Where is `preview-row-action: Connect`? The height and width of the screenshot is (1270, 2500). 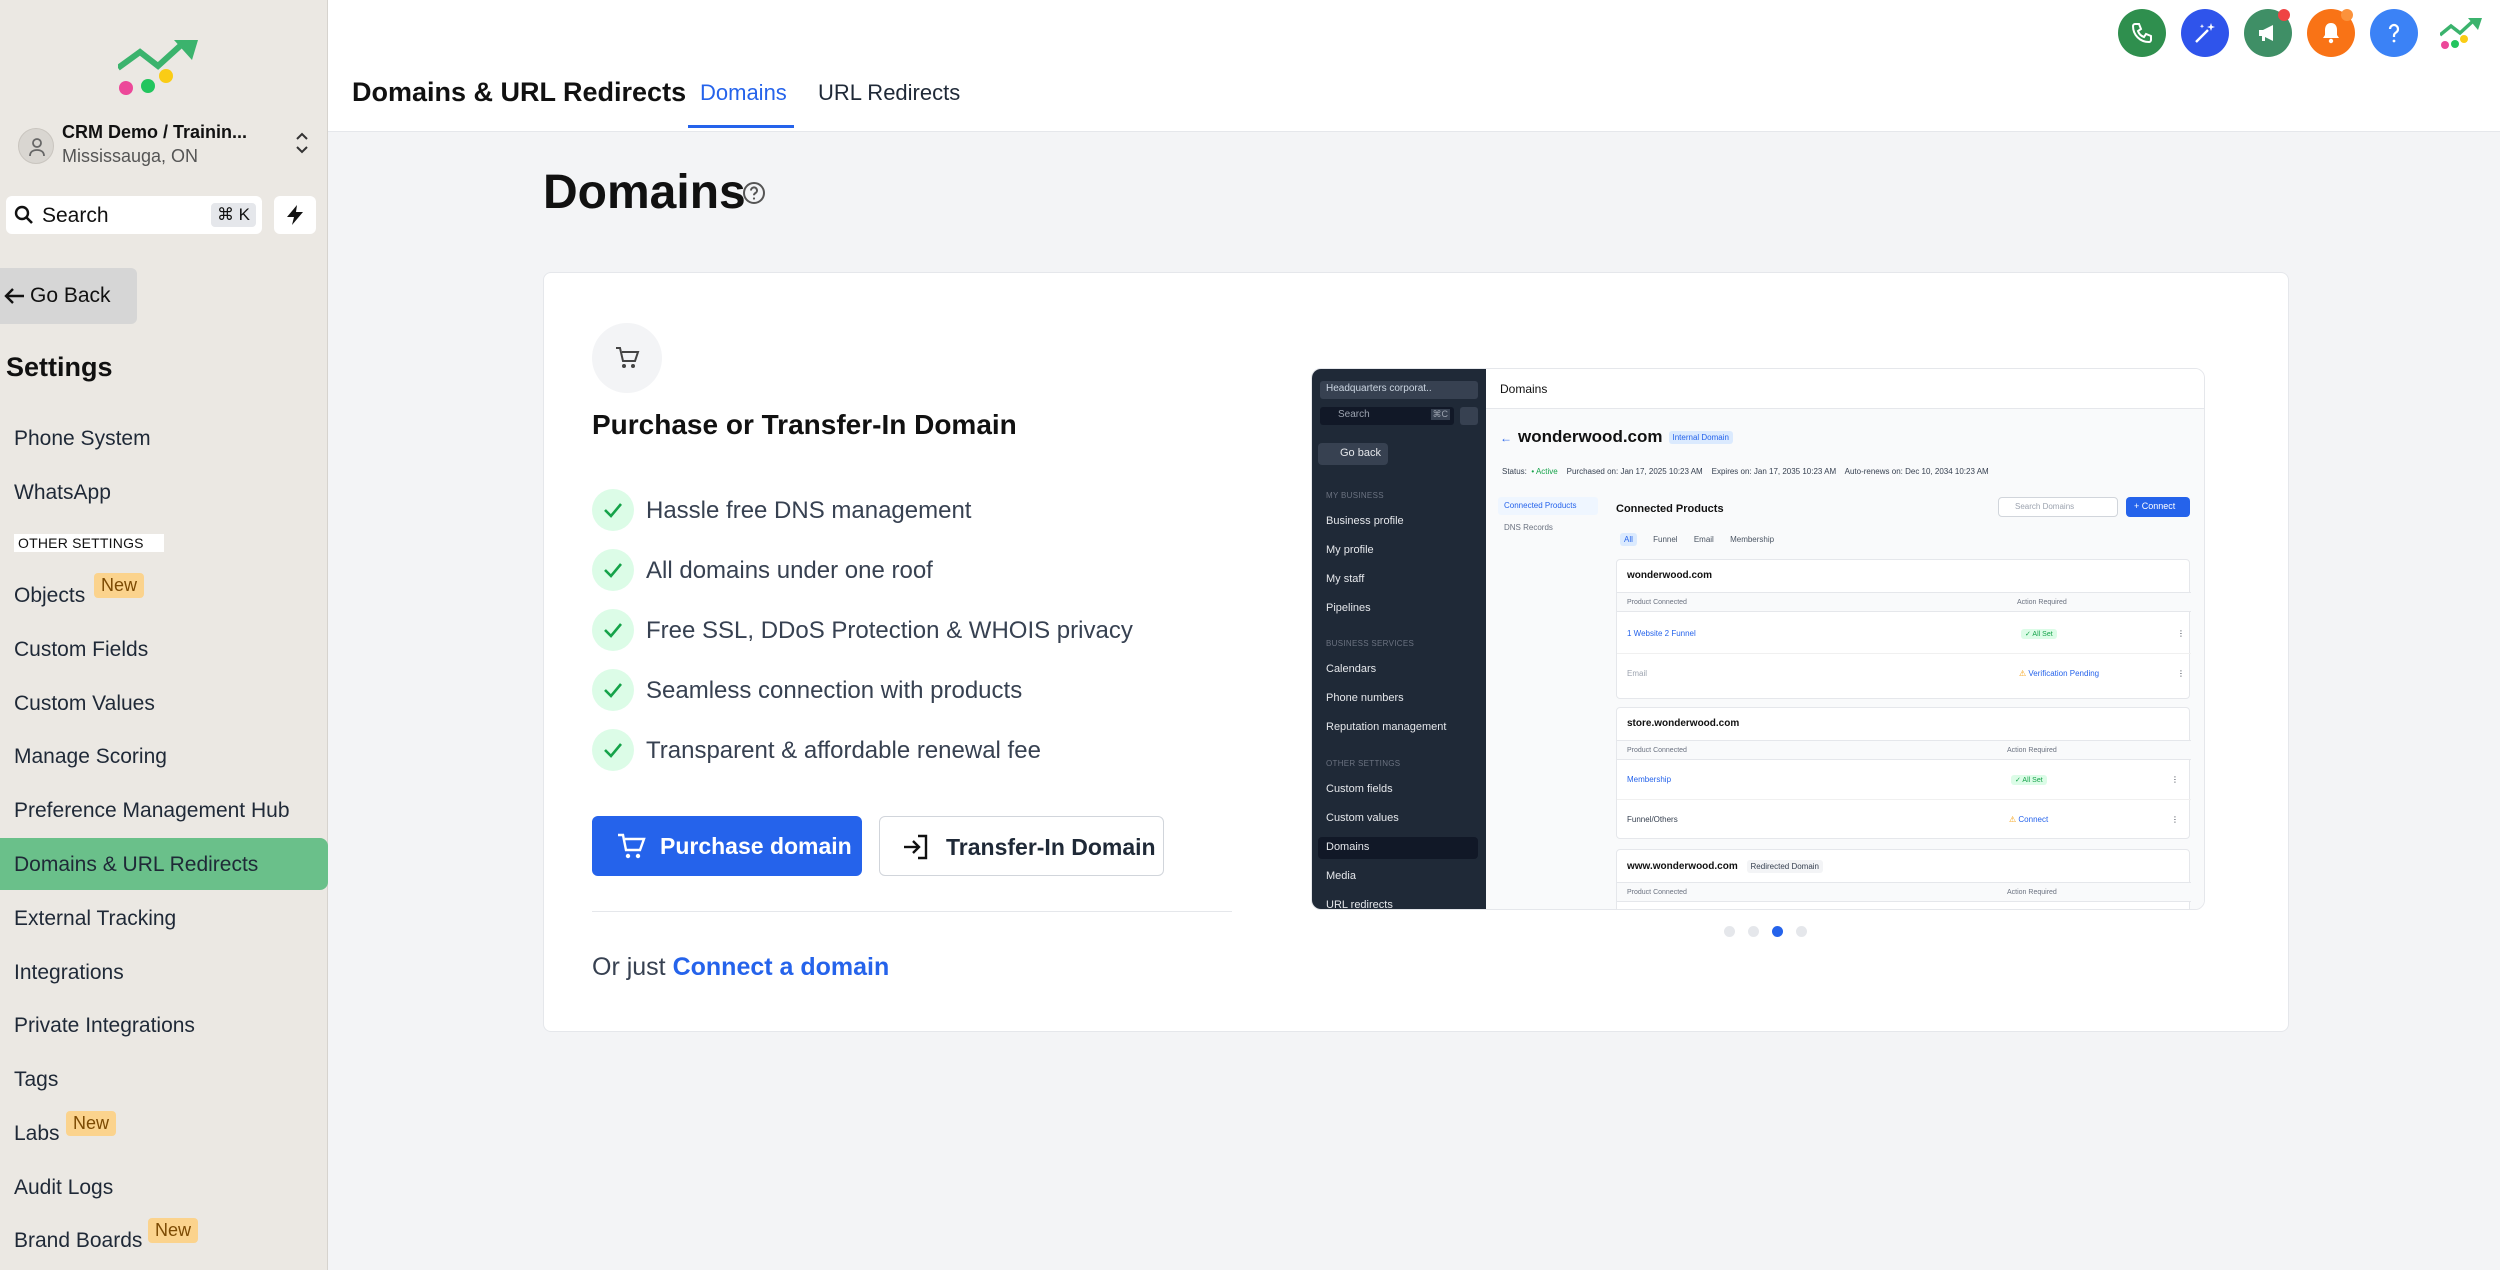 preview-row-action: Connect is located at coordinates (2028, 819).